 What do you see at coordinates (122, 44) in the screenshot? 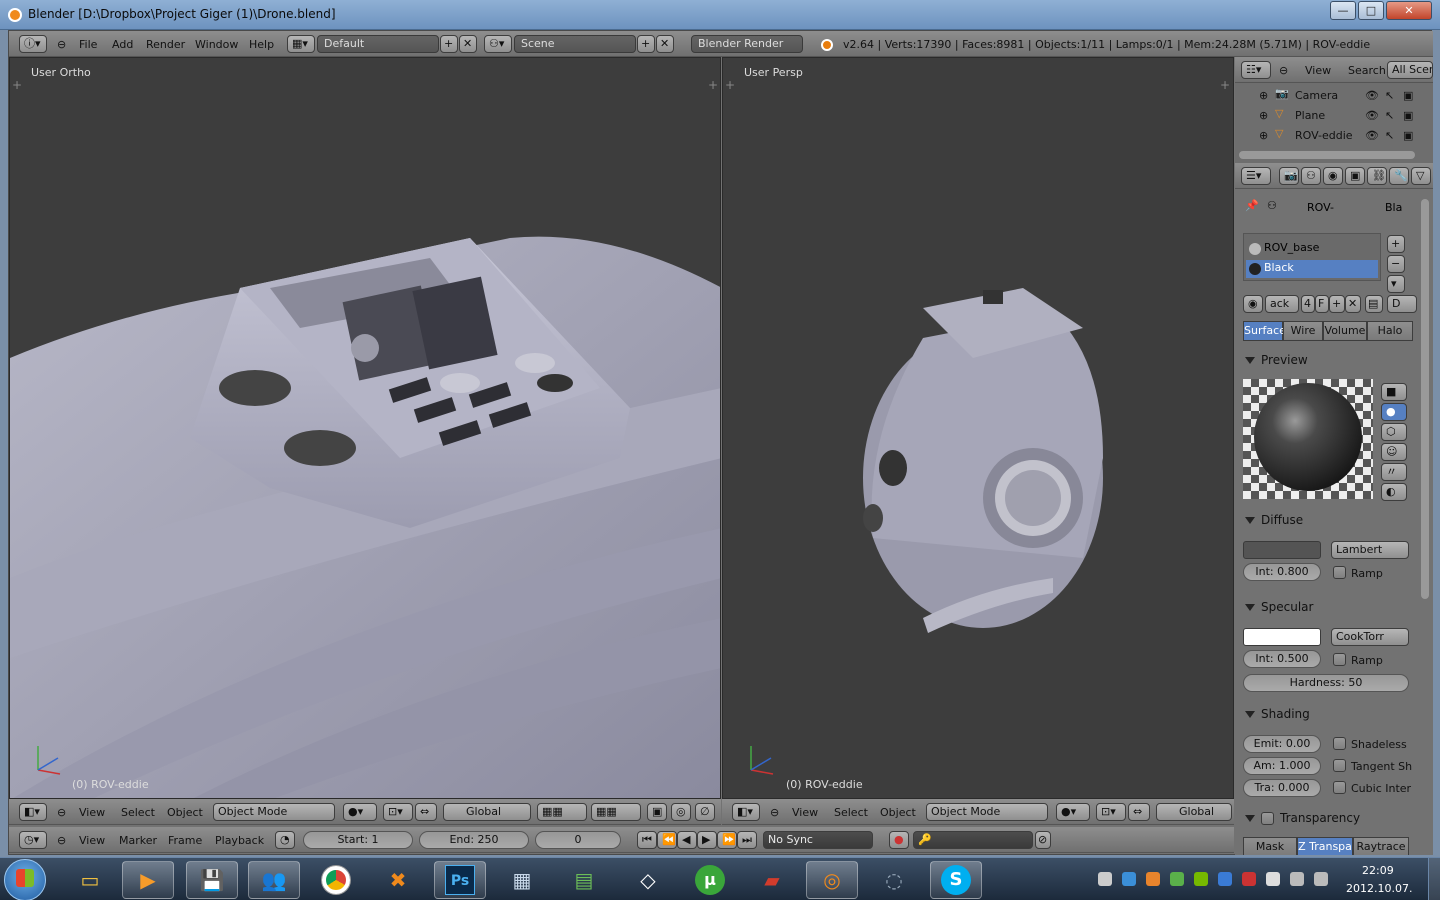
I see `menu-add: Add` at bounding box center [122, 44].